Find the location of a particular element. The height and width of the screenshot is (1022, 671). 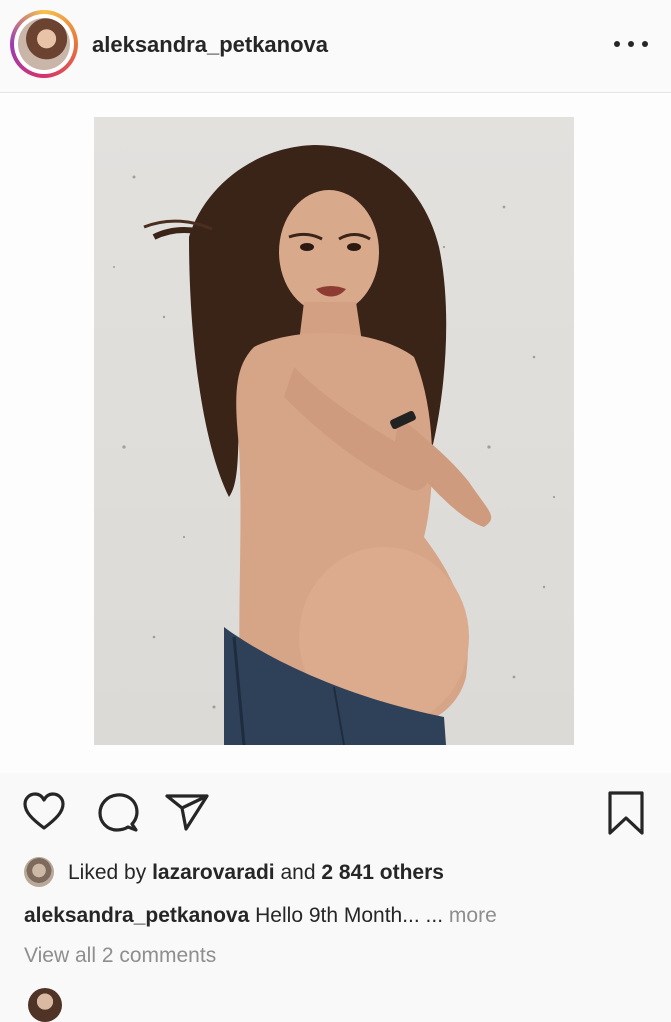

liker-avatar is located at coordinates (39, 872).